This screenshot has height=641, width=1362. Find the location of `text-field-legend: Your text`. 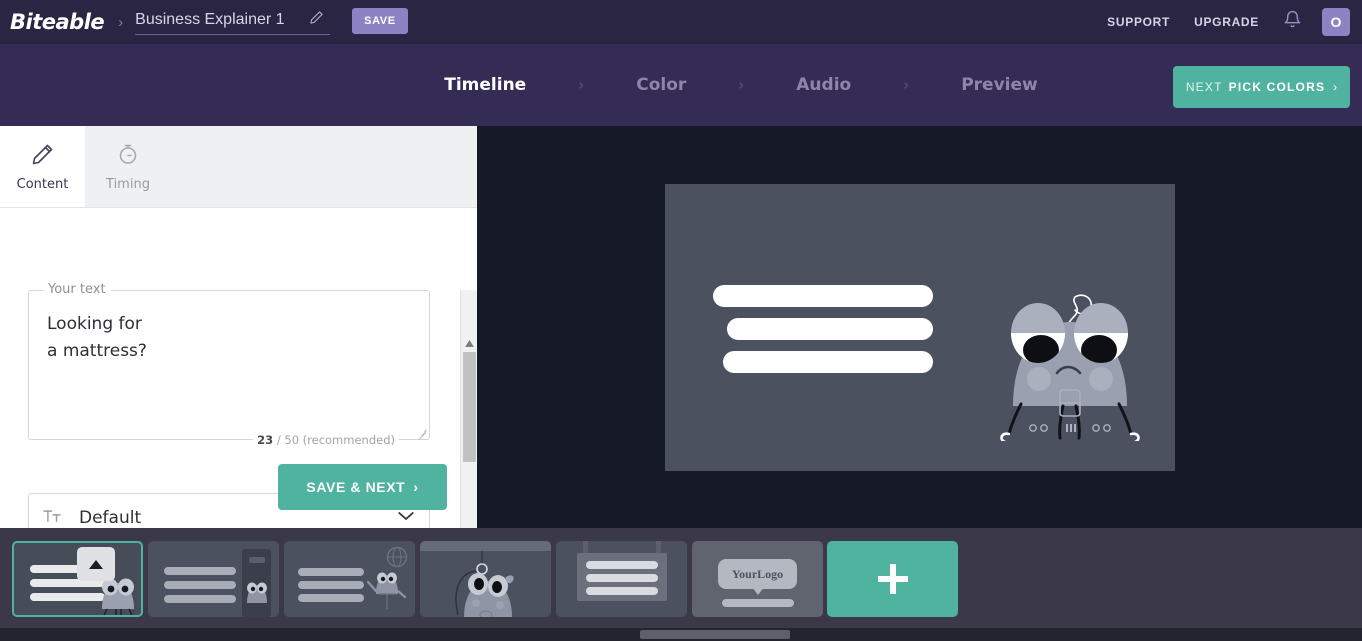

text-field-legend: Your text is located at coordinates (77, 289).